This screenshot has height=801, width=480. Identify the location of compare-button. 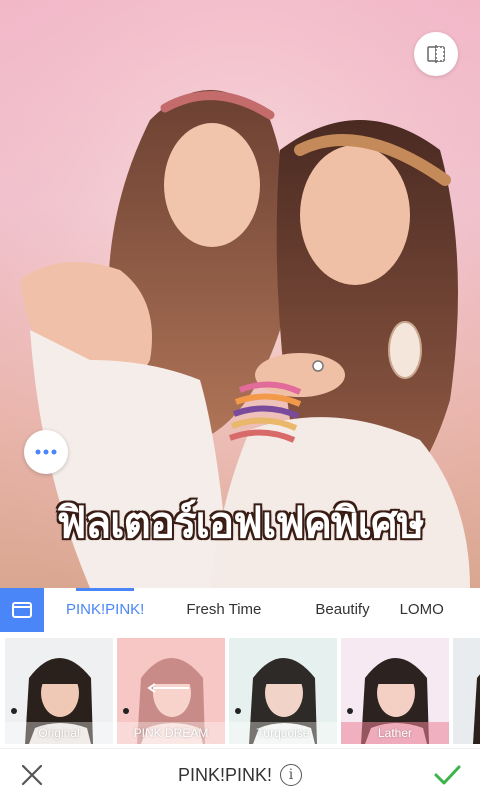
(436, 54).